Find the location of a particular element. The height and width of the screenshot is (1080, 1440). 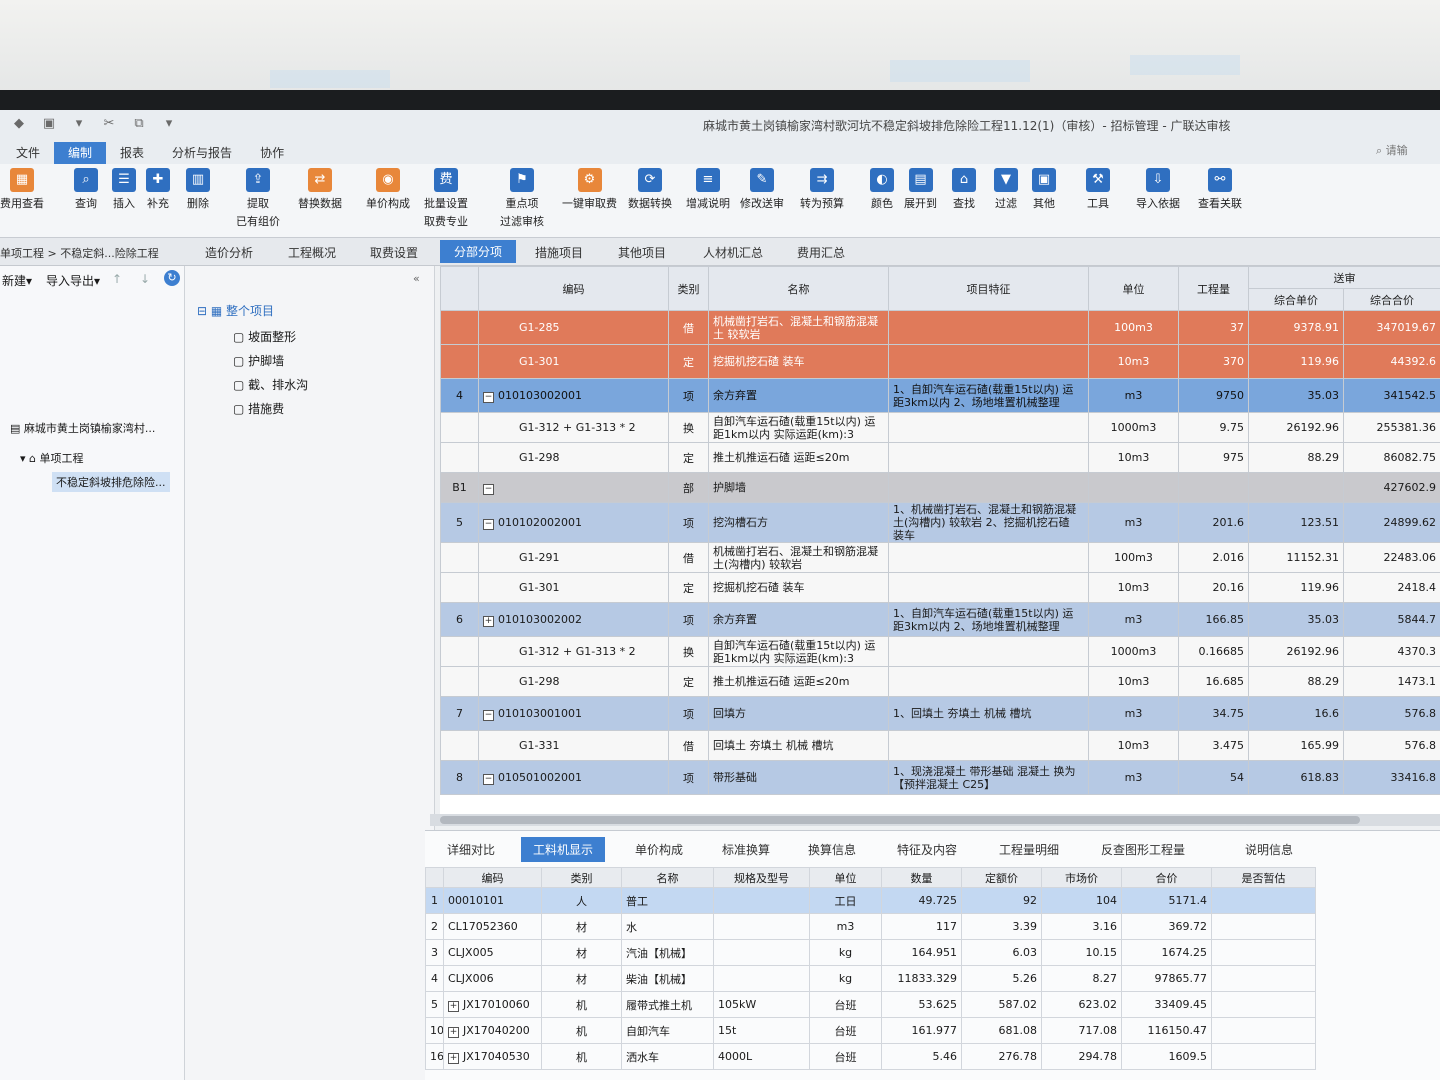

ribbon-button-22: ⚯ 查看关联 is located at coordinates (1220, 189).